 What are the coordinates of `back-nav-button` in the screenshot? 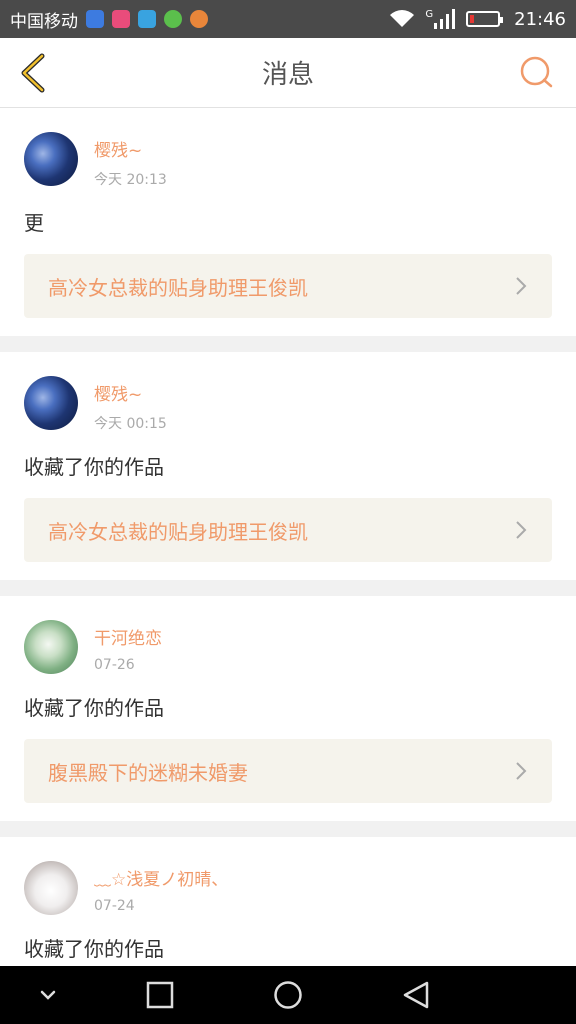 It's located at (416, 995).